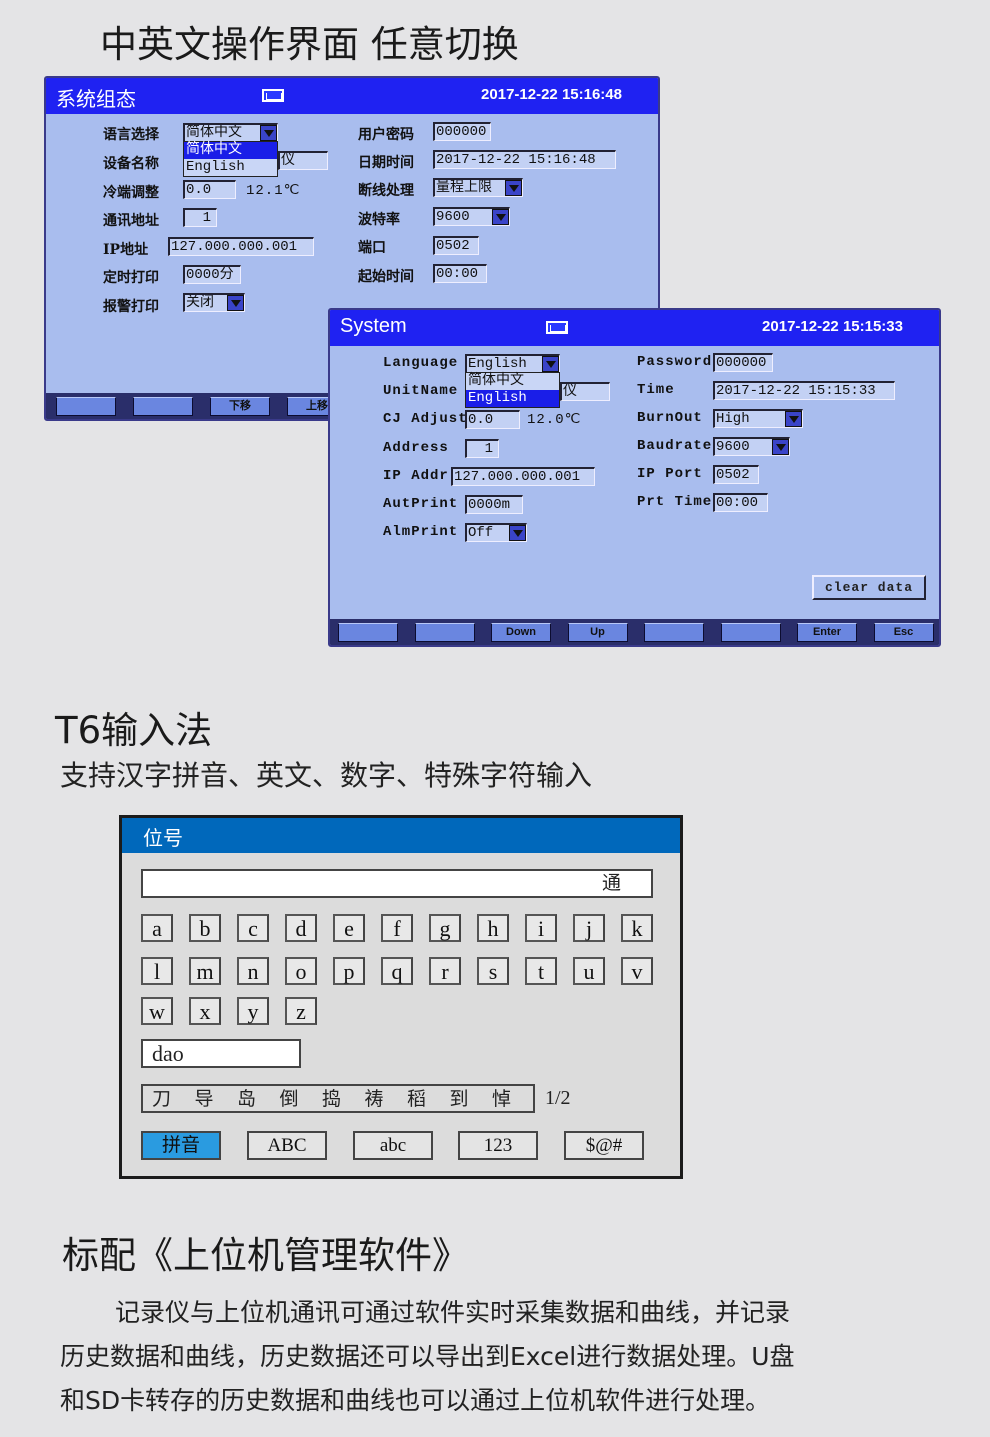 This screenshot has width=990, height=1437. What do you see at coordinates (157, 971) in the screenshot?
I see `key-l: l` at bounding box center [157, 971].